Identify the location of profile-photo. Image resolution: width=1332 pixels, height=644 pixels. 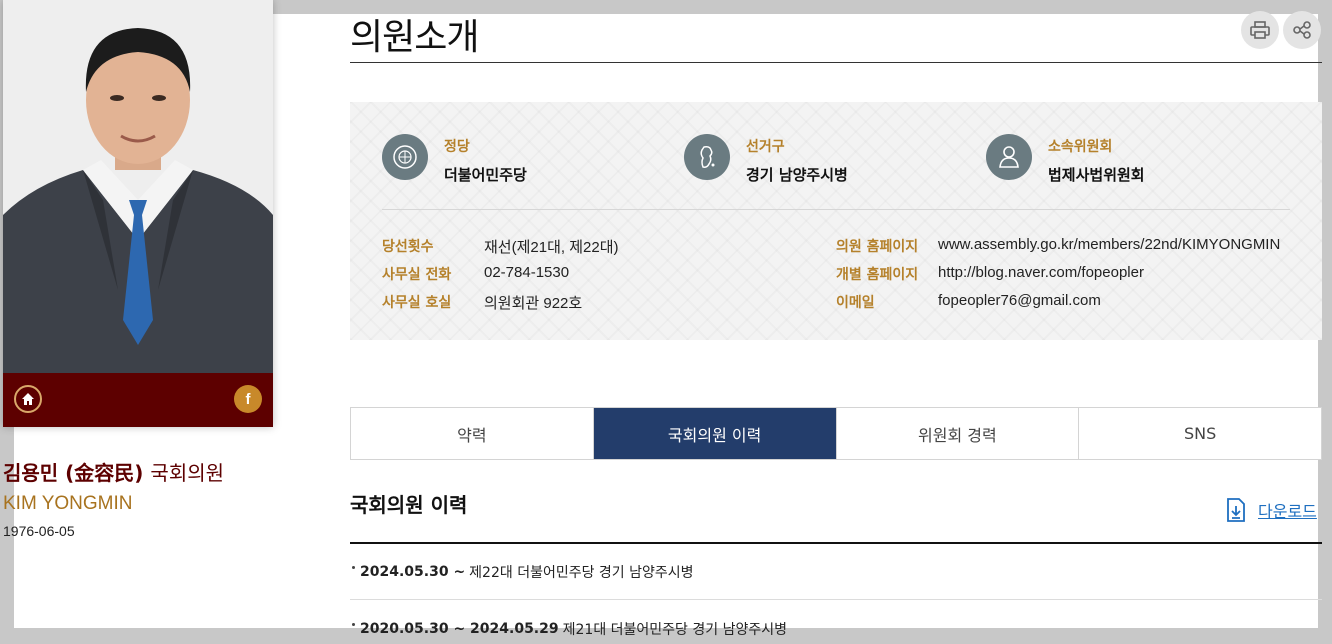
(138, 186).